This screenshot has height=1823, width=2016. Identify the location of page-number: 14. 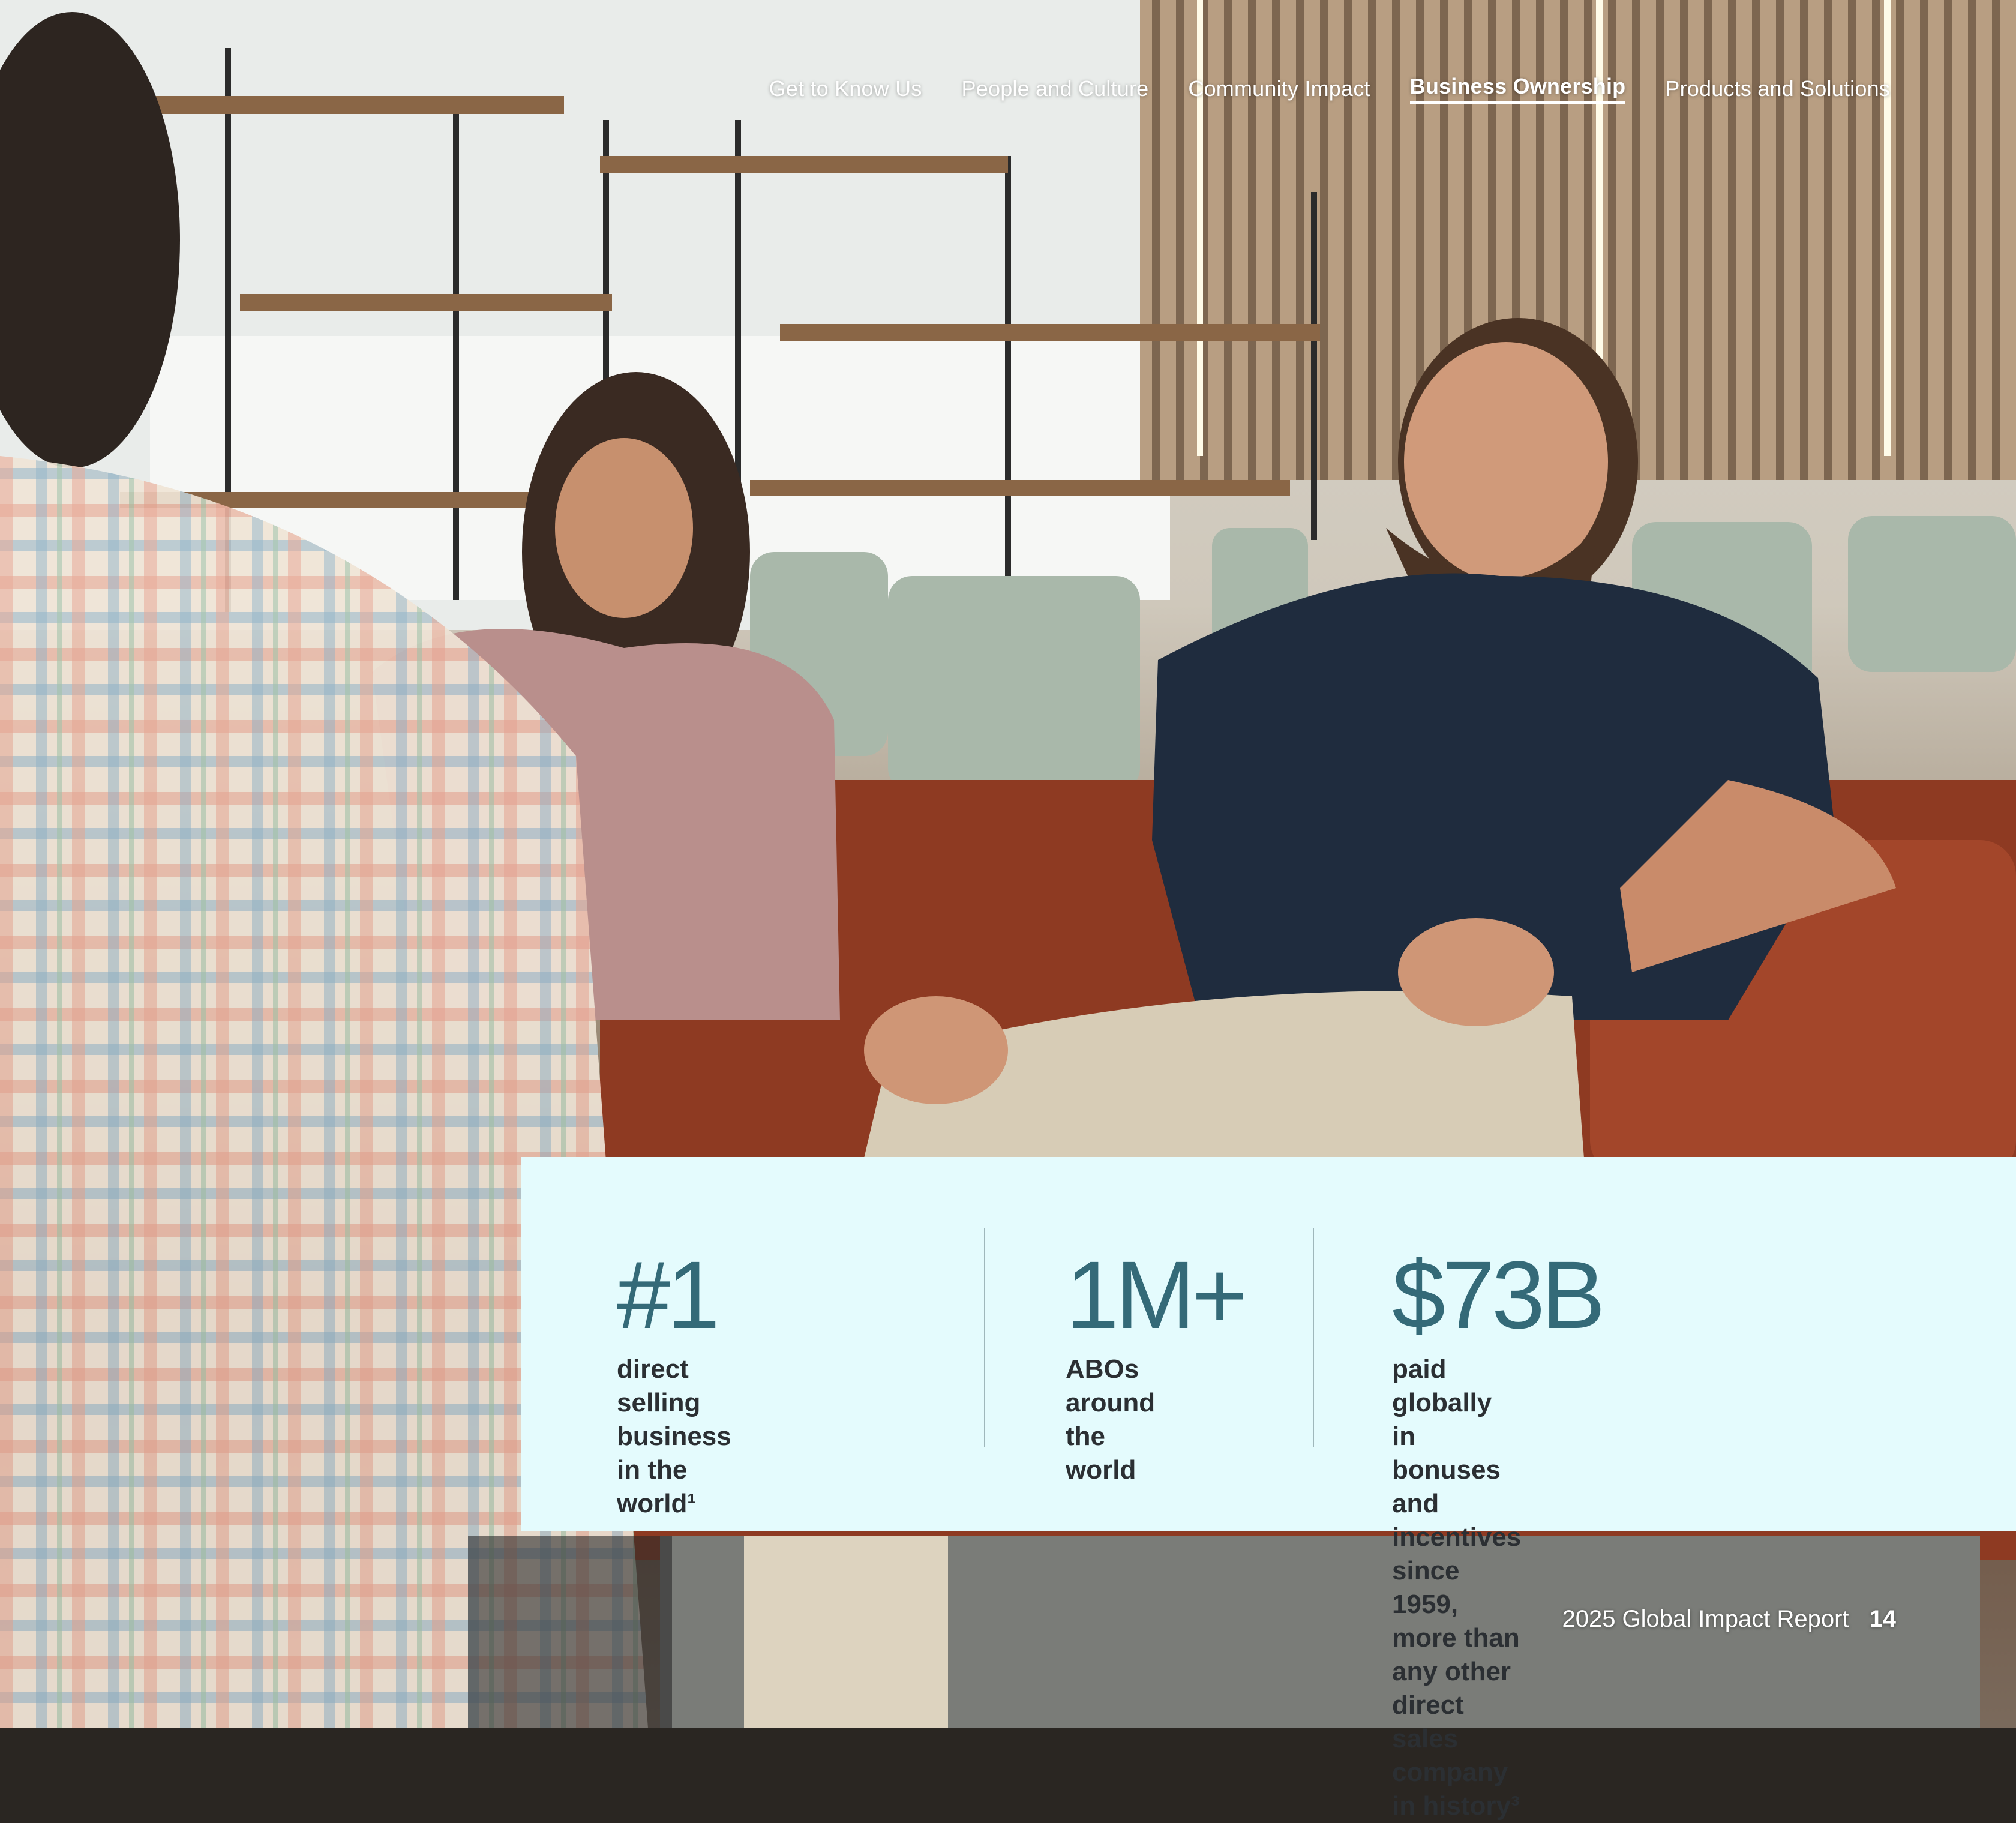
(1883, 1619).